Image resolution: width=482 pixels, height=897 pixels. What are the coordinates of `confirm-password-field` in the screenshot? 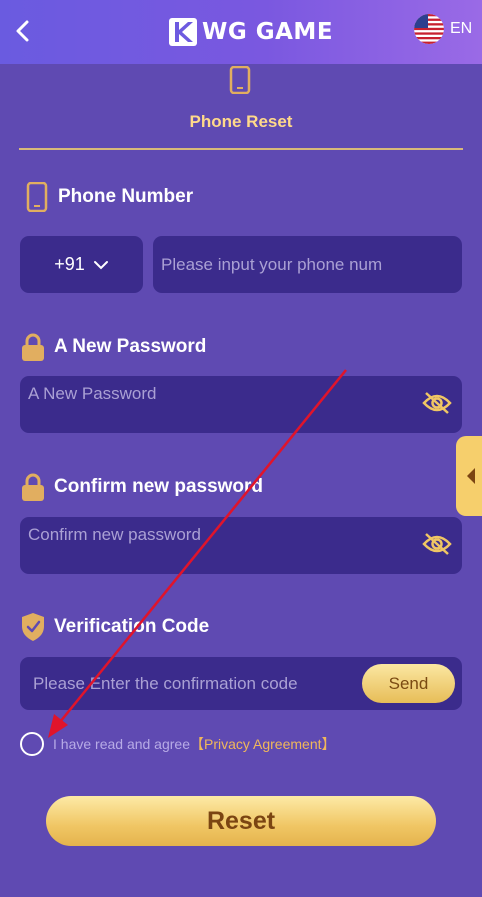 It's located at (241, 545).